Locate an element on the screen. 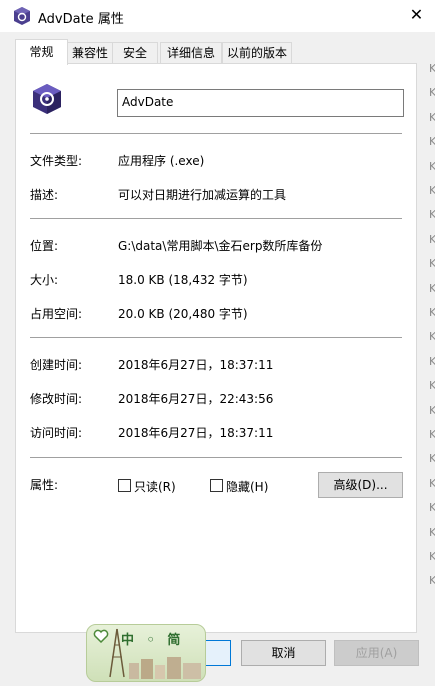 The height and width of the screenshot is (686, 435). modified-label: 修改时间: is located at coordinates (56, 399).